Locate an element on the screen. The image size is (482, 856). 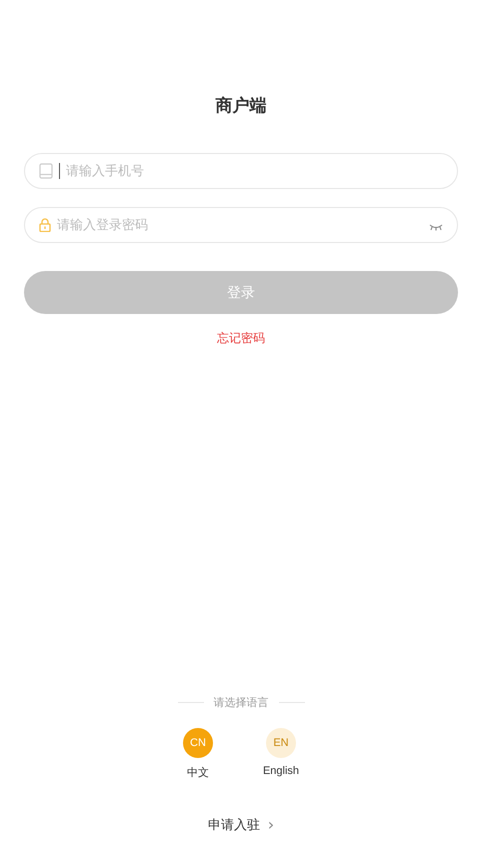
phone-icon is located at coordinates (46, 171).